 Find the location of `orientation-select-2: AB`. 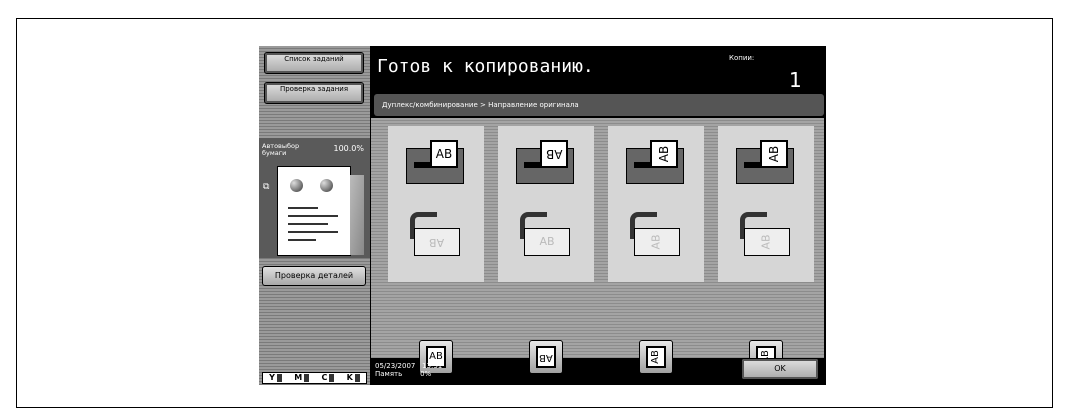

orientation-select-2: AB is located at coordinates (546, 357).